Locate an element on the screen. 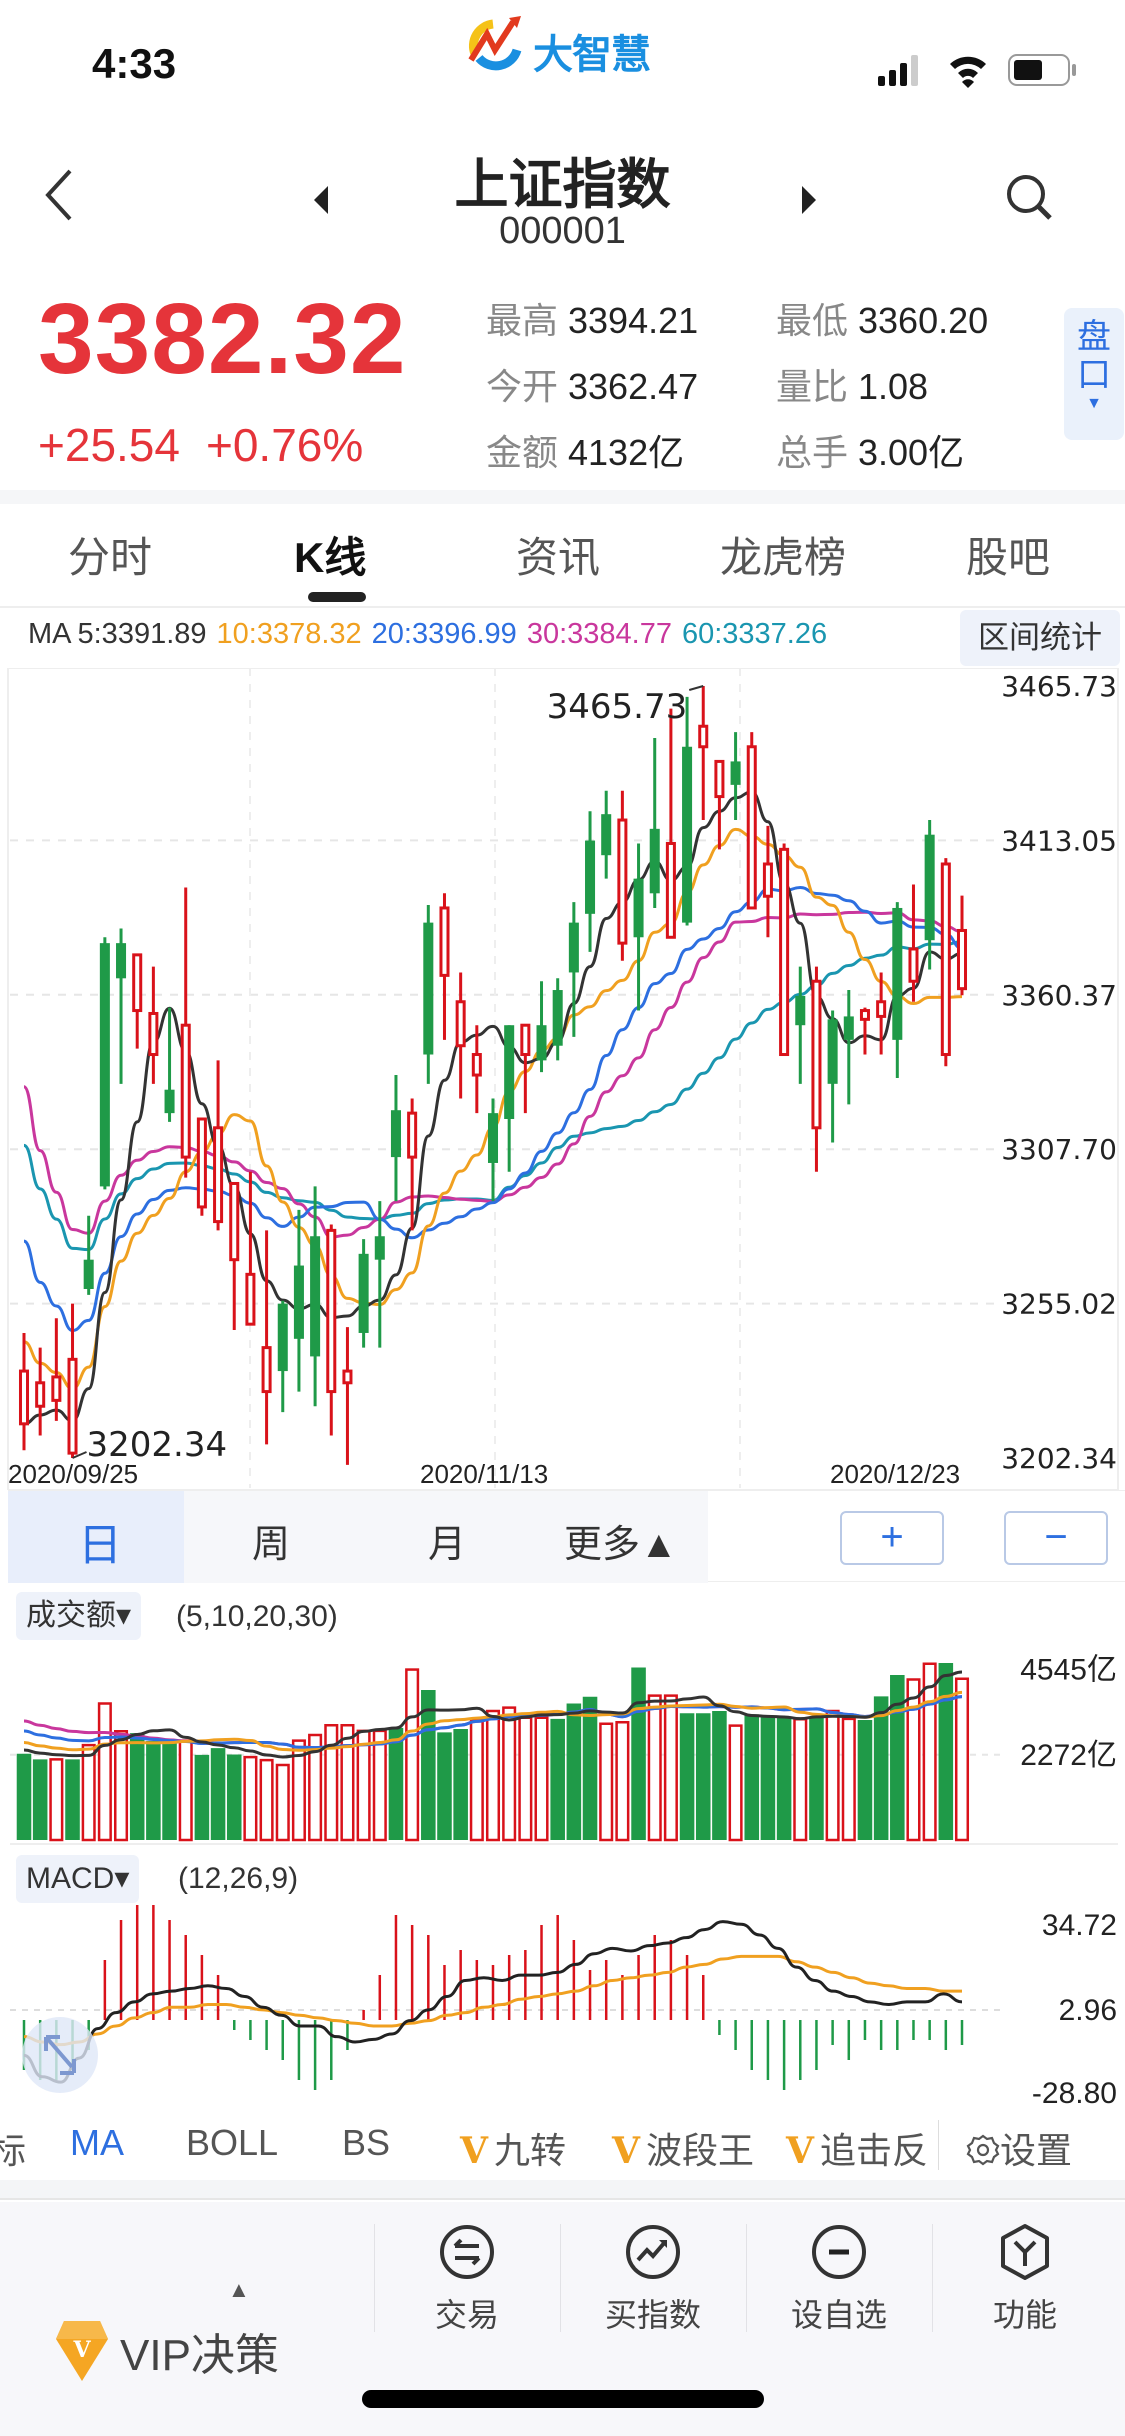  volume-indicator-select: 成交额▾ is located at coordinates (79, 1616).